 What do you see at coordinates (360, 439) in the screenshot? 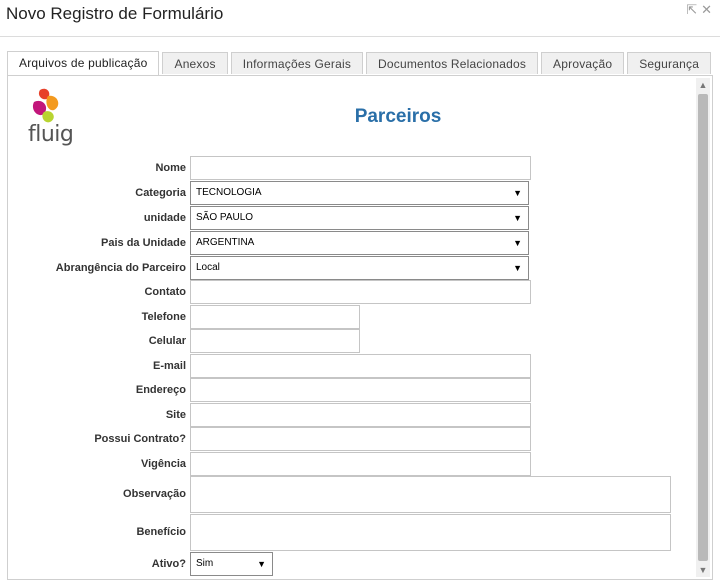
I see `contrato-input` at bounding box center [360, 439].